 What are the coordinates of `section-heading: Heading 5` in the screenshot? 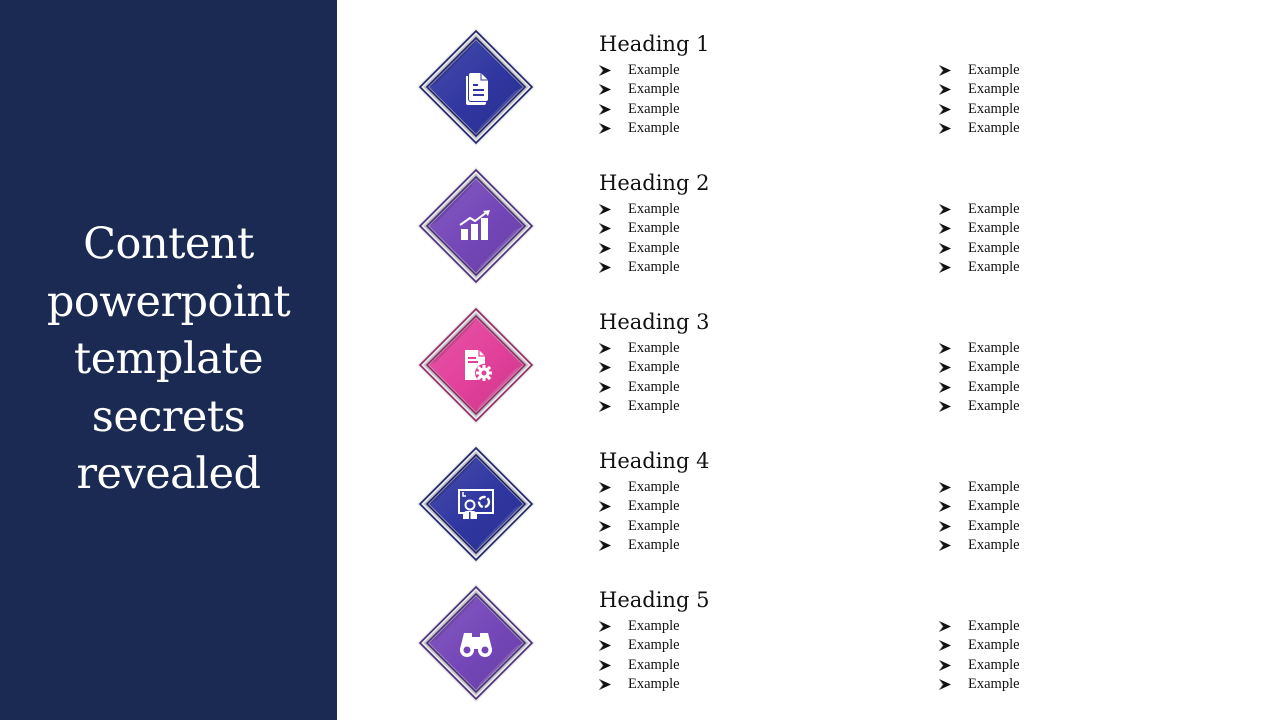 It's located at (654, 600).